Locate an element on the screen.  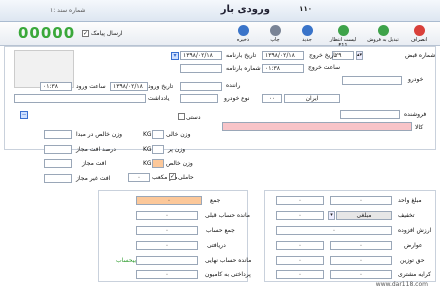
waybill-no-field is located at coordinates (201, 68).